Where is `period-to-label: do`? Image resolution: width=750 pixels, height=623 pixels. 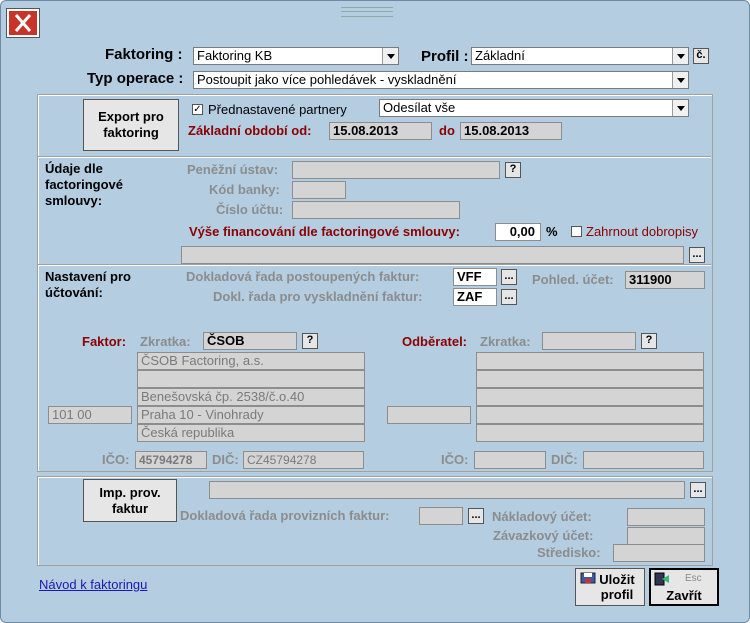
period-to-label: do is located at coordinates (447, 130).